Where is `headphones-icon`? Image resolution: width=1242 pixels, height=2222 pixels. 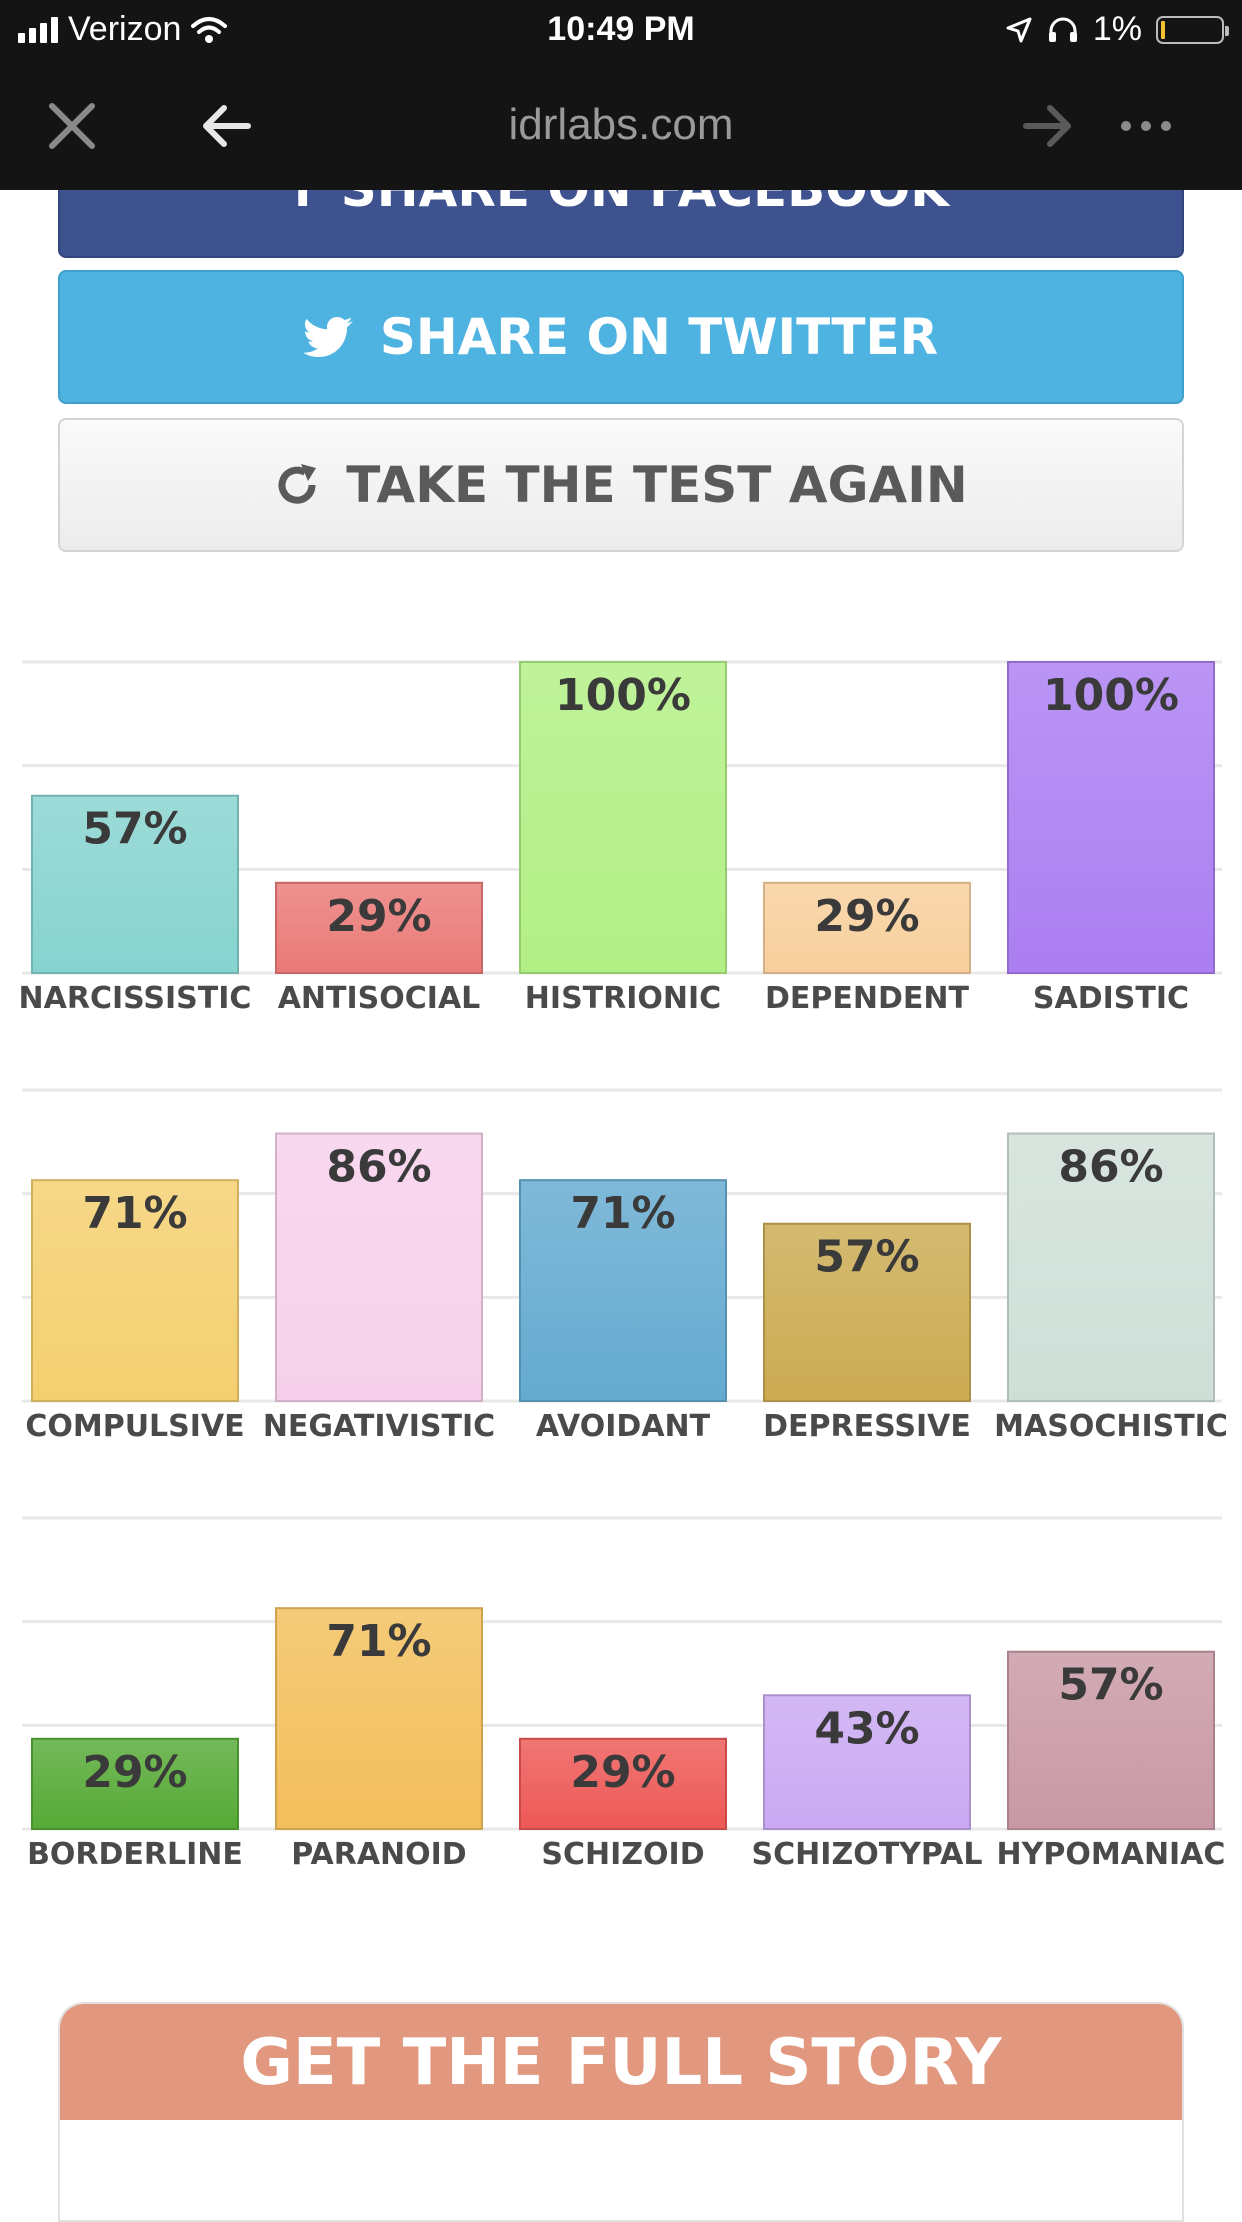
headphones-icon is located at coordinates (1062, 29).